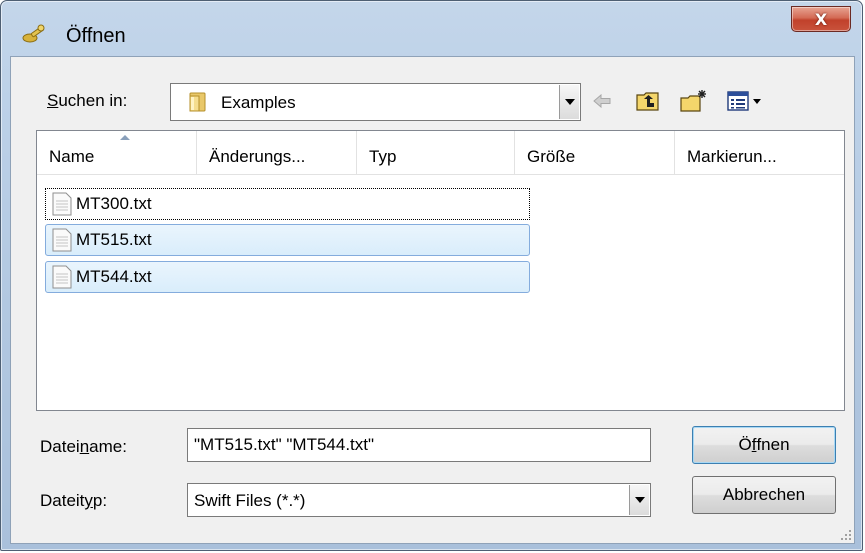 This screenshot has height=553, width=865. What do you see at coordinates (197, 102) in the screenshot?
I see `folder-icon` at bounding box center [197, 102].